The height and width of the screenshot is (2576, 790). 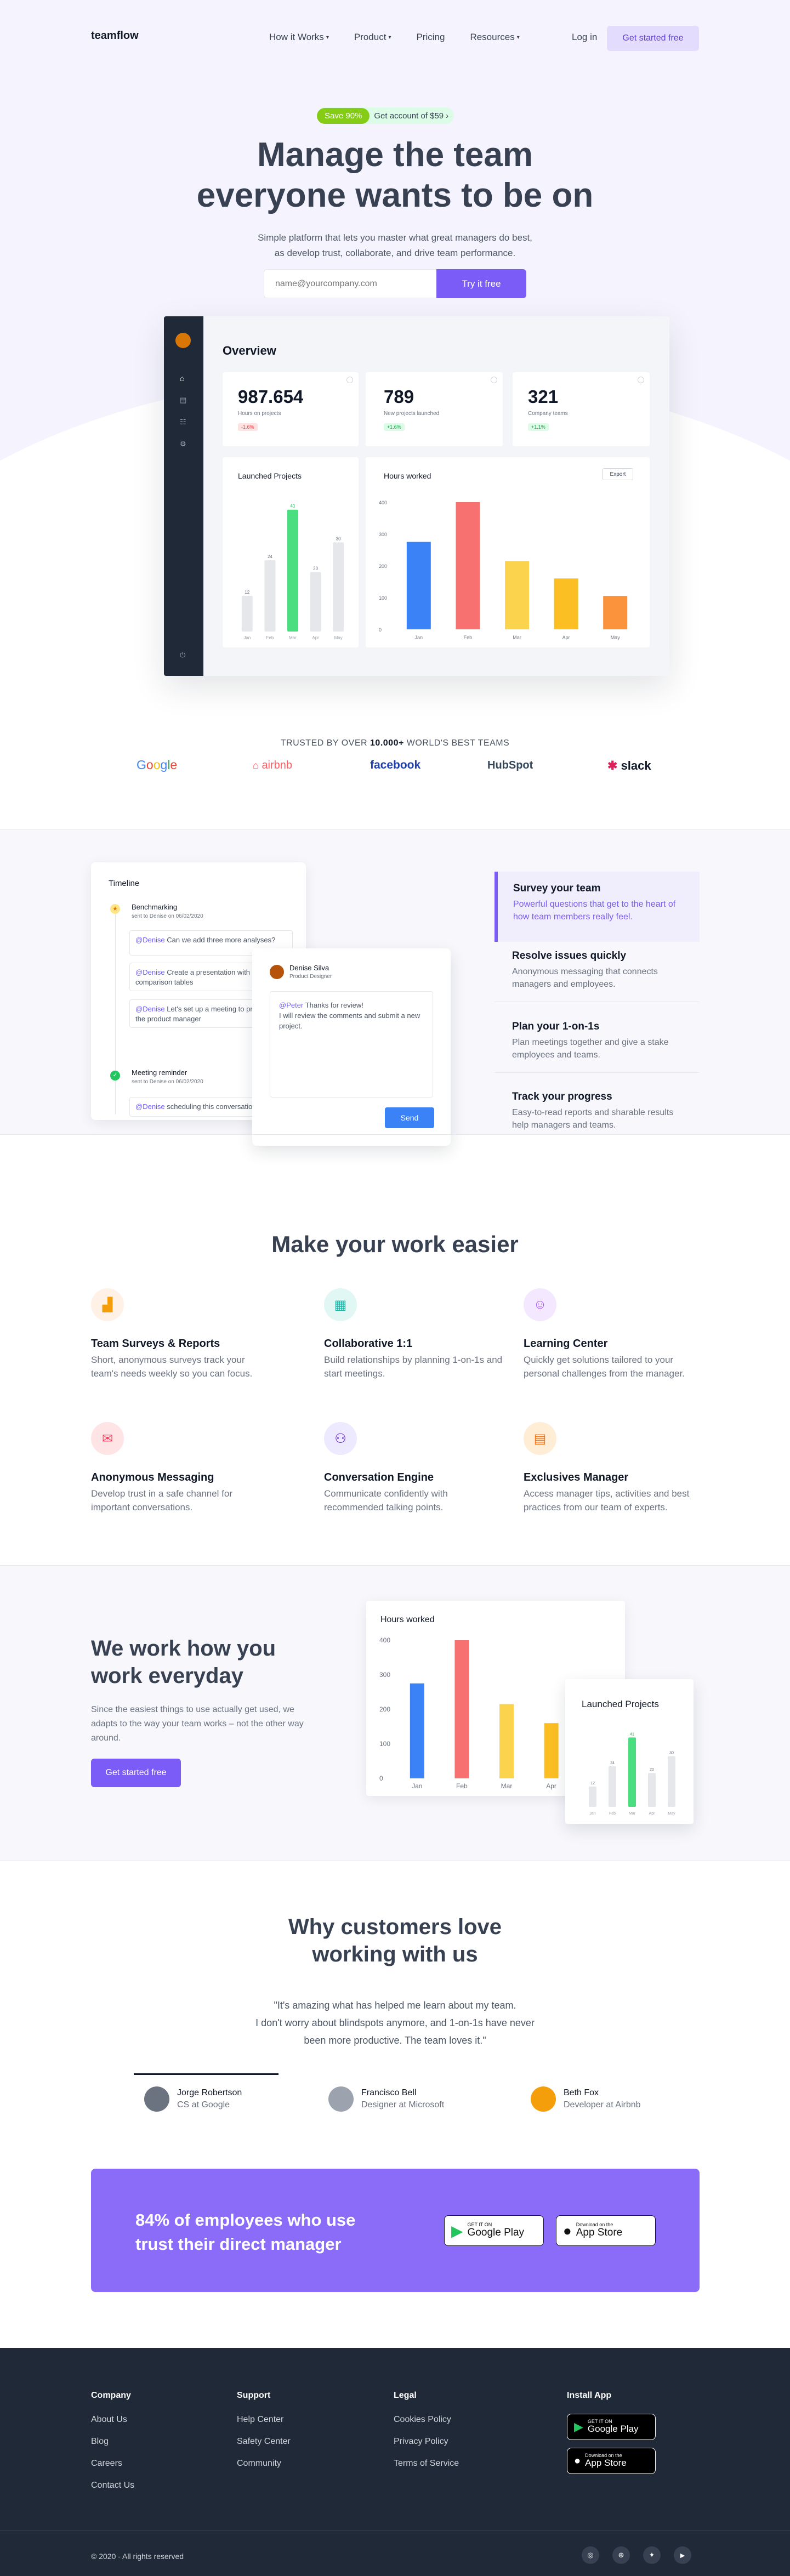 What do you see at coordinates (395, 1244) in the screenshot?
I see `section-title: Make your work easier` at bounding box center [395, 1244].